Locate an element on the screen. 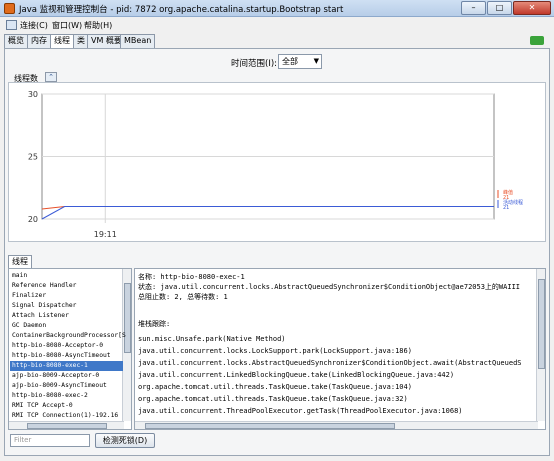 This screenshot has width=554, height=461. detail-hscrollbar is located at coordinates (336, 425).